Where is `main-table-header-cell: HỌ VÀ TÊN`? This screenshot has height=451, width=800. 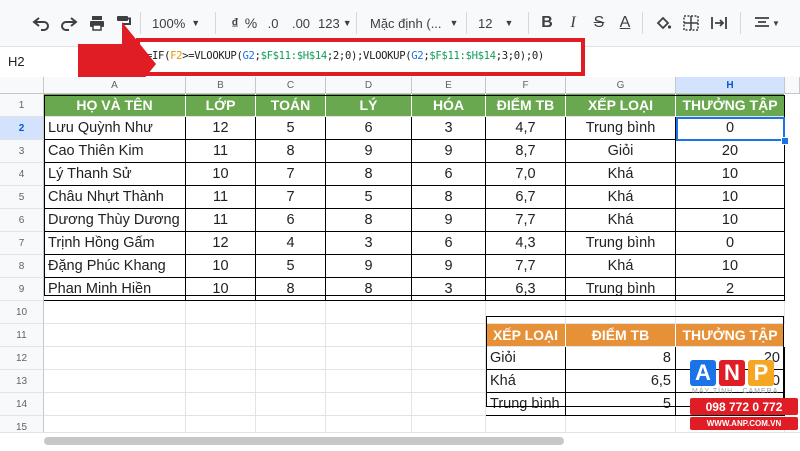 main-table-header-cell: HỌ VÀ TÊN is located at coordinates (115, 105).